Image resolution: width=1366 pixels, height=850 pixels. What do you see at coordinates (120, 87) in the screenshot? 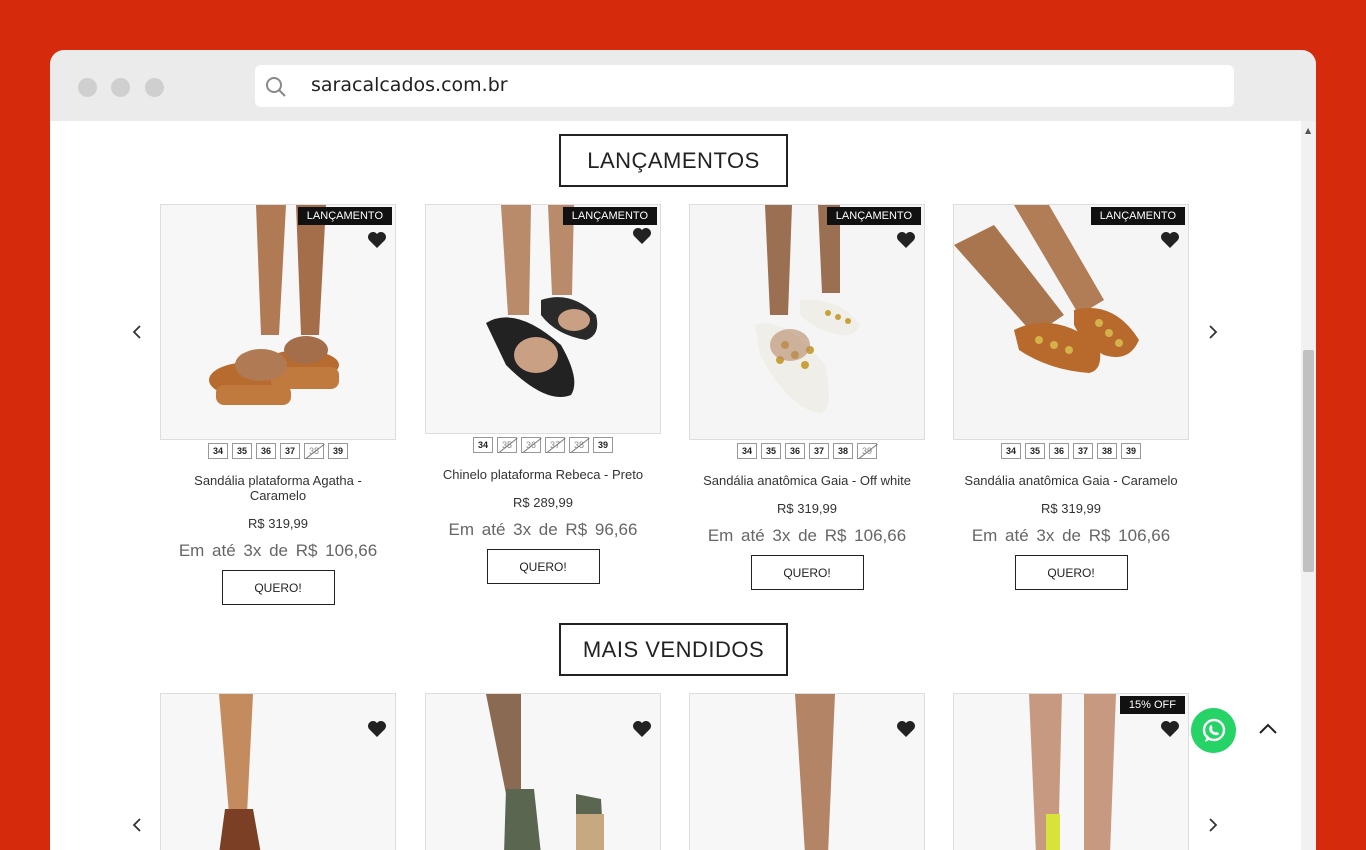
I see `window-minimize-dot` at bounding box center [120, 87].